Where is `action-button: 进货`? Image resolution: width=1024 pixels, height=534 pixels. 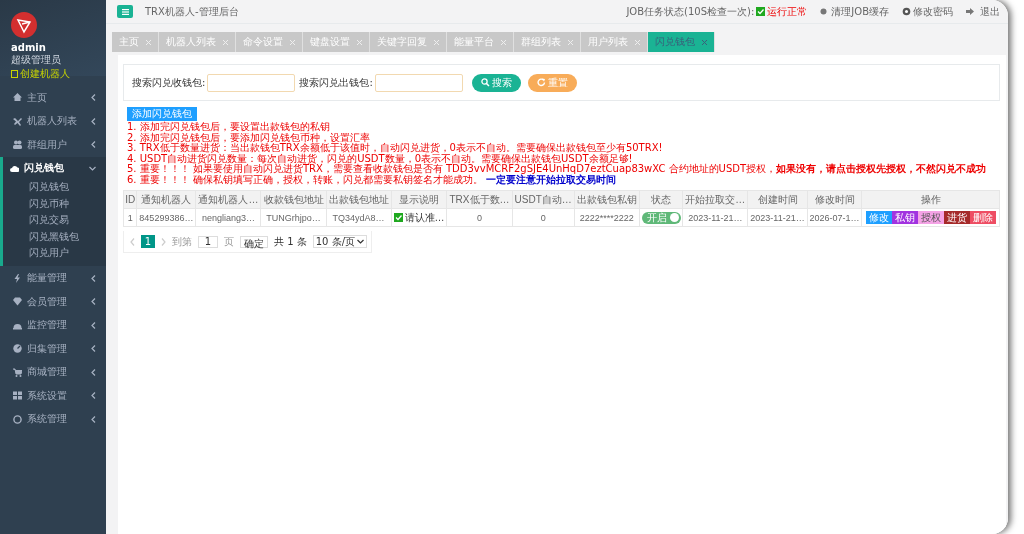 action-button: 进货 is located at coordinates (956, 217).